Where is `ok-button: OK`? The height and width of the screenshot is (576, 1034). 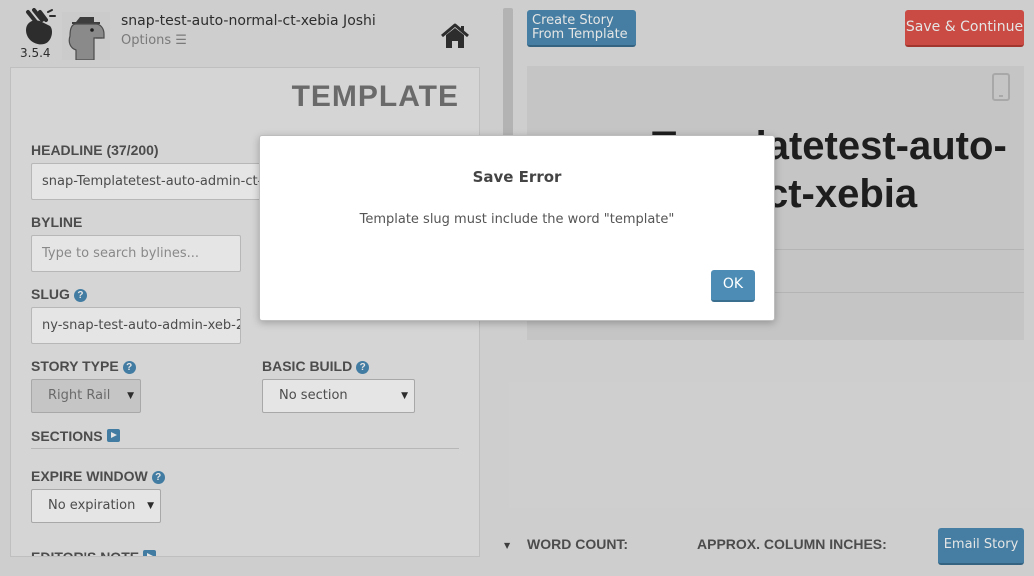
ok-button: OK is located at coordinates (733, 286).